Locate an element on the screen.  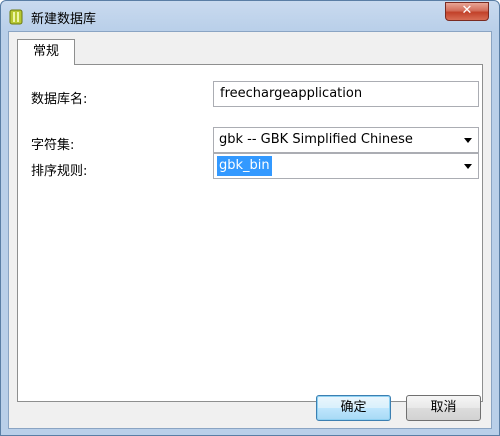
window-title: 新建数据库 is located at coordinates (64, 19).